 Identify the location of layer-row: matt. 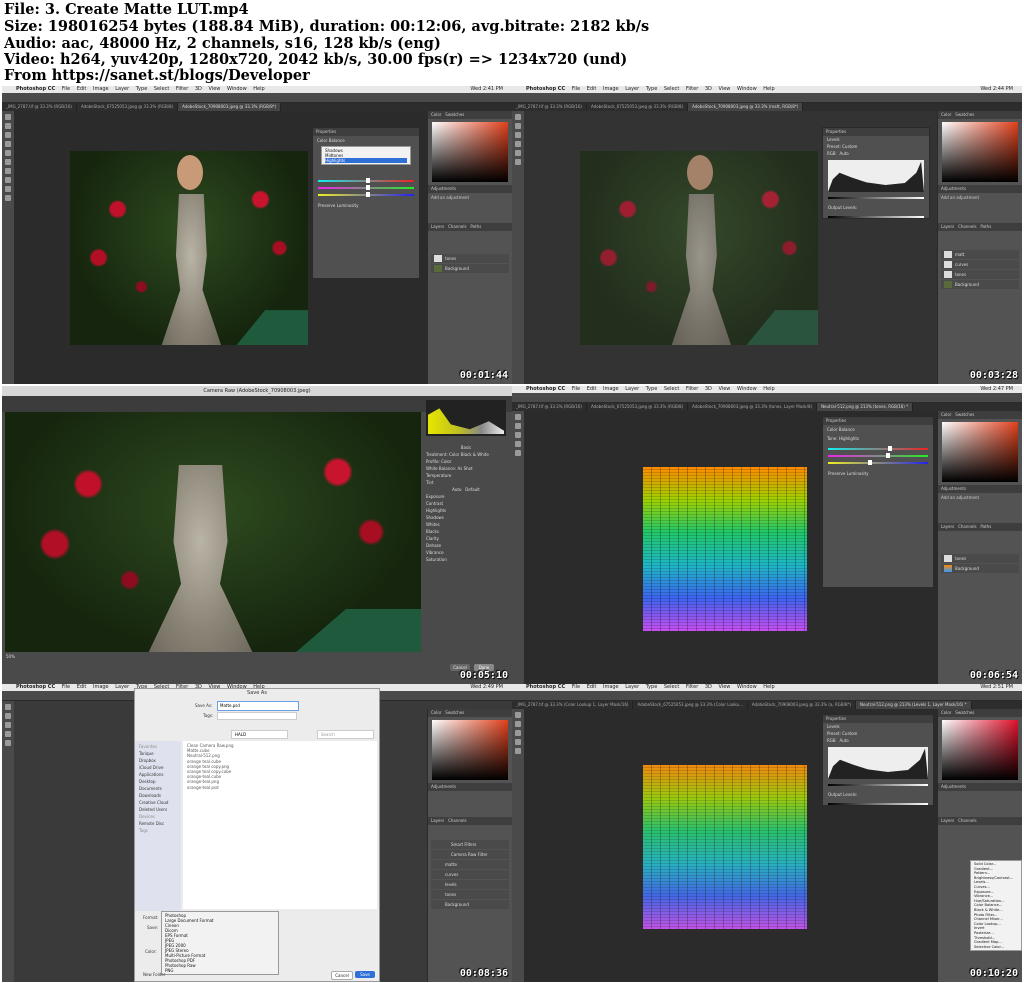
(980, 254).